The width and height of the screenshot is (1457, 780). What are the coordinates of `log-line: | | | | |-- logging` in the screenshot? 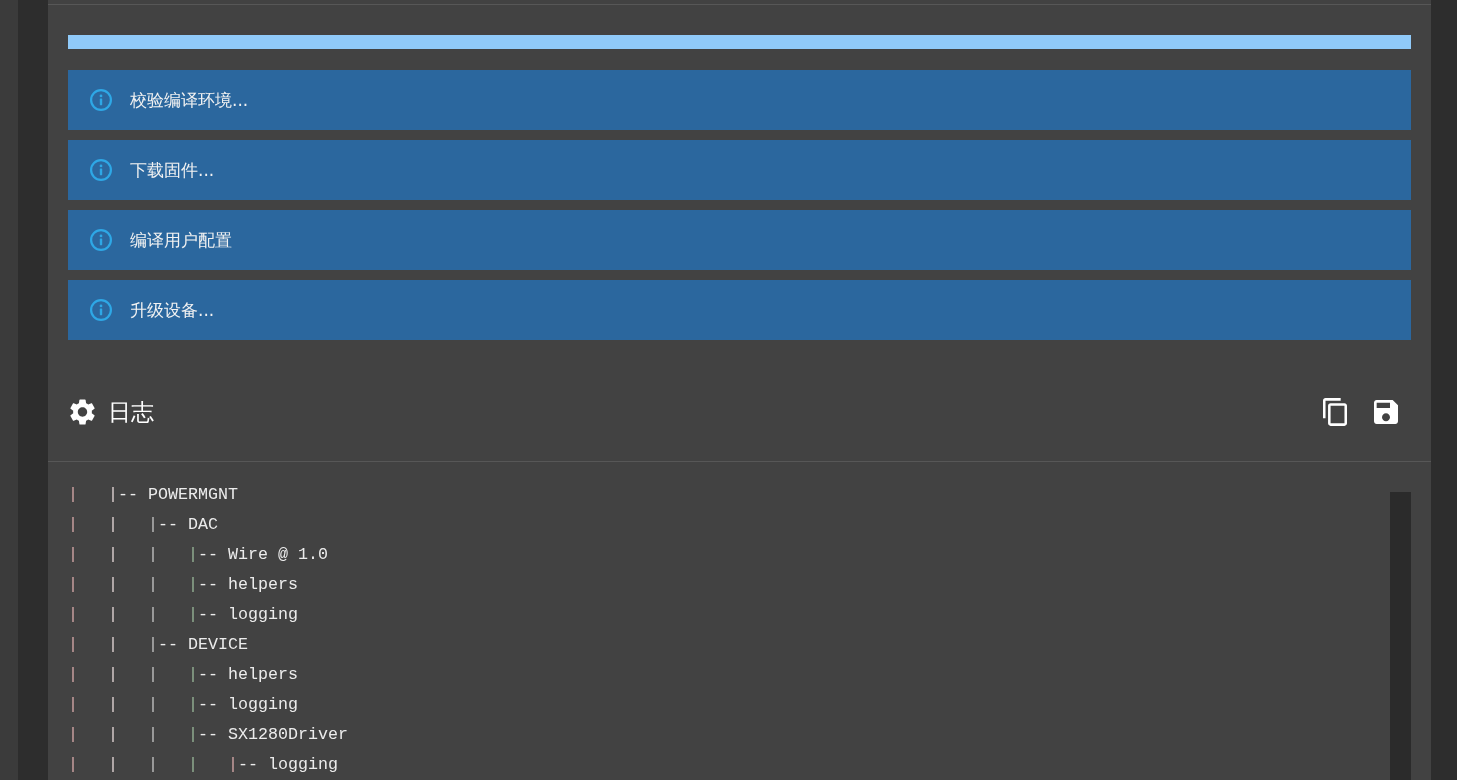 It's located at (203, 765).